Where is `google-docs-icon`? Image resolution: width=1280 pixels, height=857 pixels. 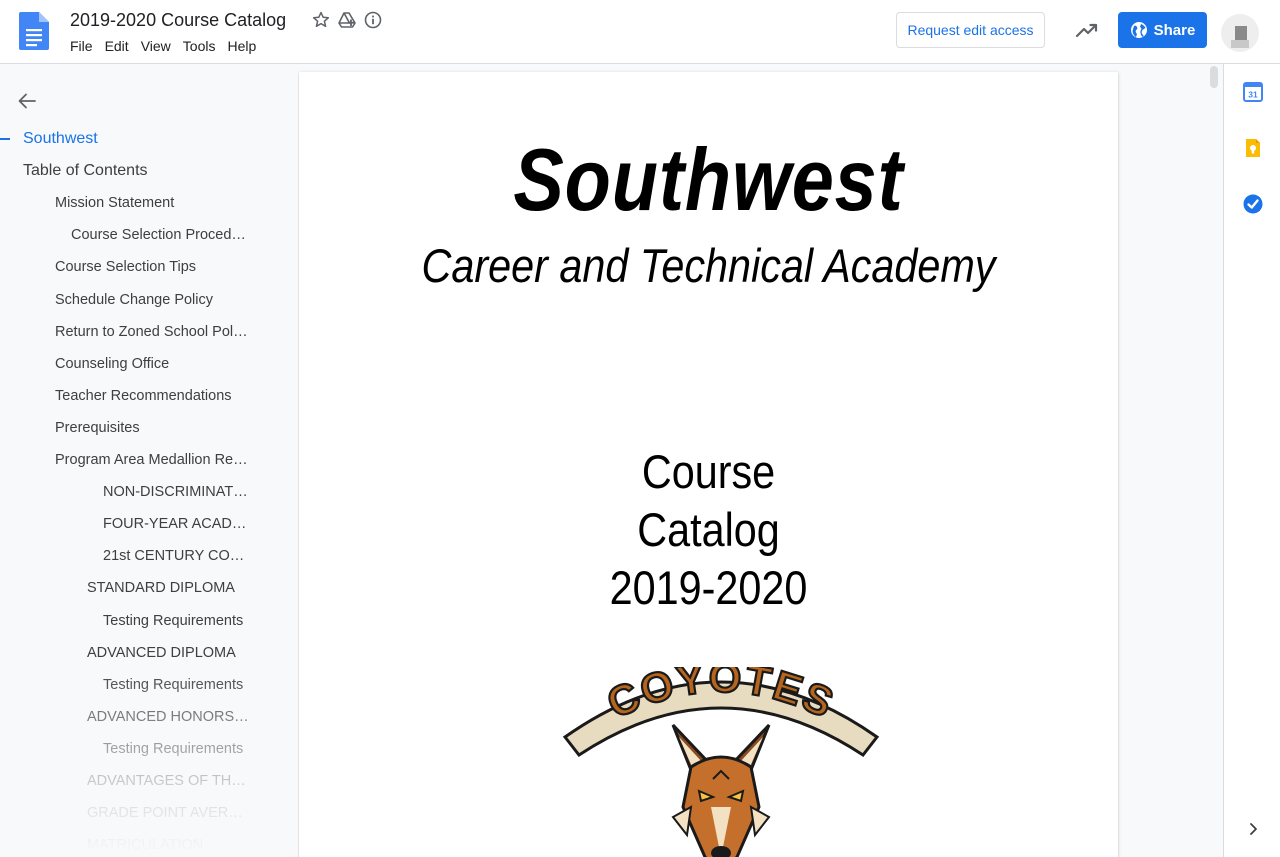 google-docs-icon is located at coordinates (34, 31).